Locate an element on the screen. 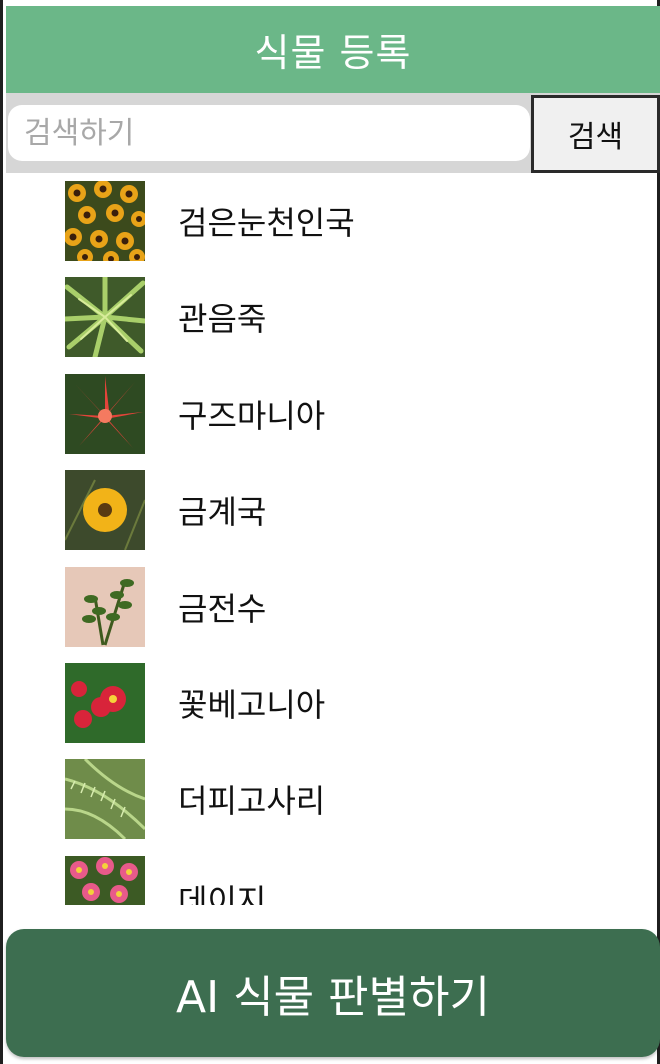 The height and width of the screenshot is (1064, 660). list-item: 데이지 is located at coordinates (345, 880).